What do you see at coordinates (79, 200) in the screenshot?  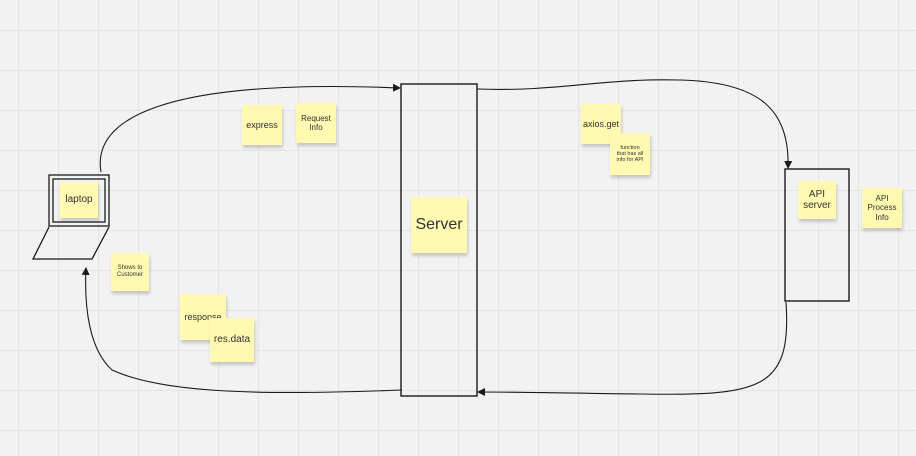 I see `sticky-laptop: laptop` at bounding box center [79, 200].